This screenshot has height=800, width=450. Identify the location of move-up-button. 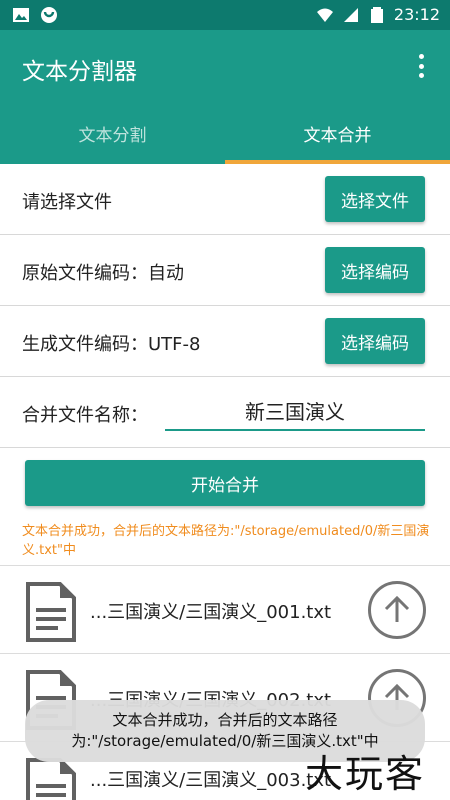
(397, 610).